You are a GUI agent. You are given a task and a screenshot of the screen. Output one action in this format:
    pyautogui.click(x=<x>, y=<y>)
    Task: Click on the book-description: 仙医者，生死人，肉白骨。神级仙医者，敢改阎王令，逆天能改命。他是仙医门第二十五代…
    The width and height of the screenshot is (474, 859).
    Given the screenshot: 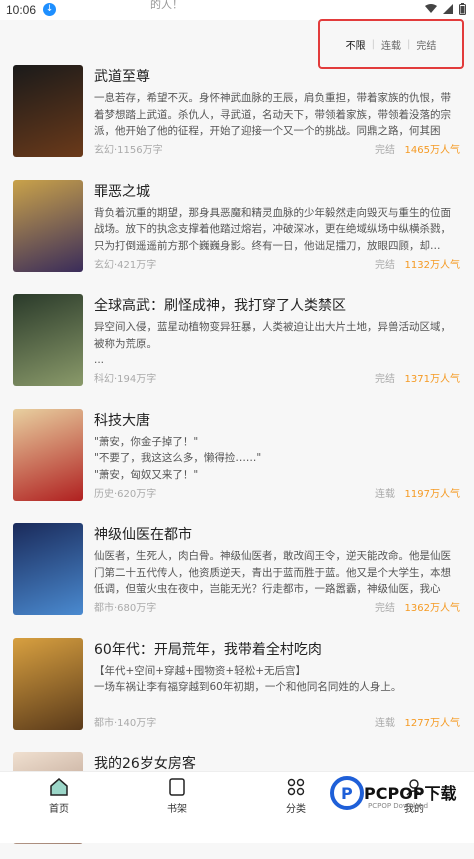 What is the action you would take?
    pyautogui.click(x=272, y=572)
    